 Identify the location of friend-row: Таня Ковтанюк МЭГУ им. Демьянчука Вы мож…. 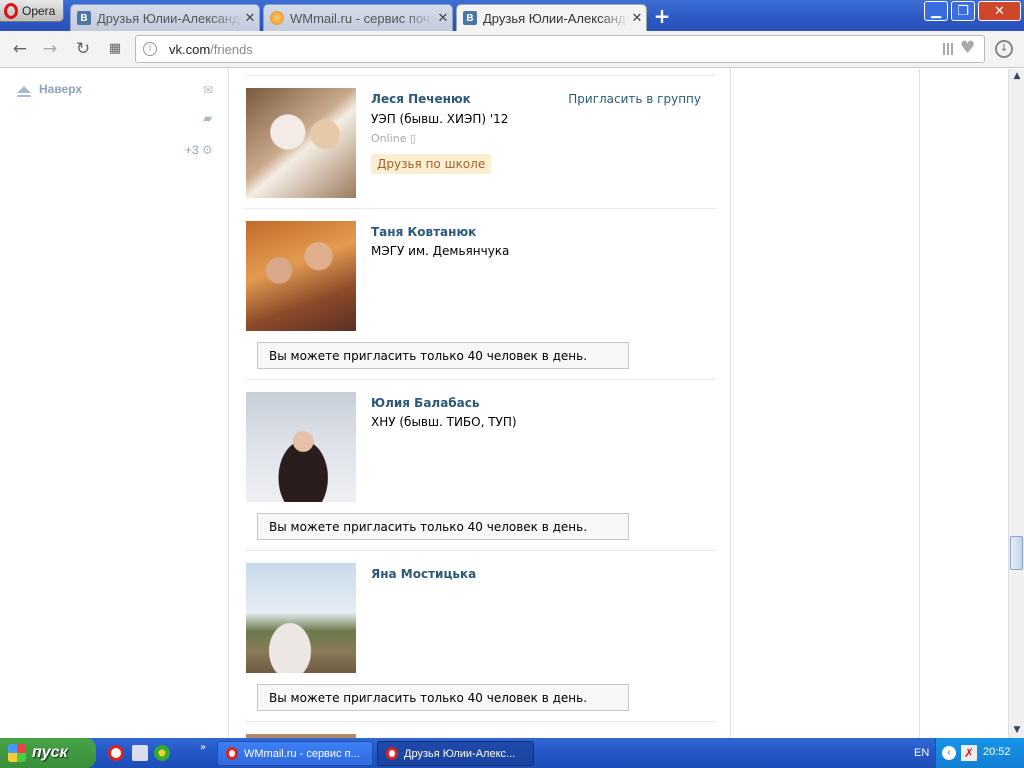
(481, 293).